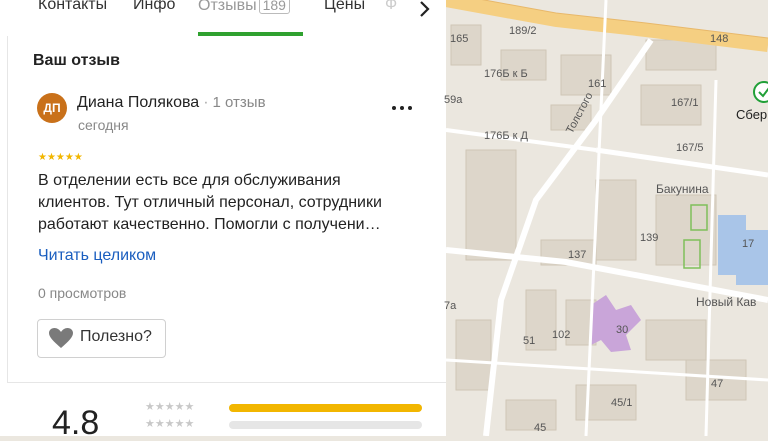  Describe the element at coordinates (748, 244) in the screenshot. I see `map-label: 17` at that location.